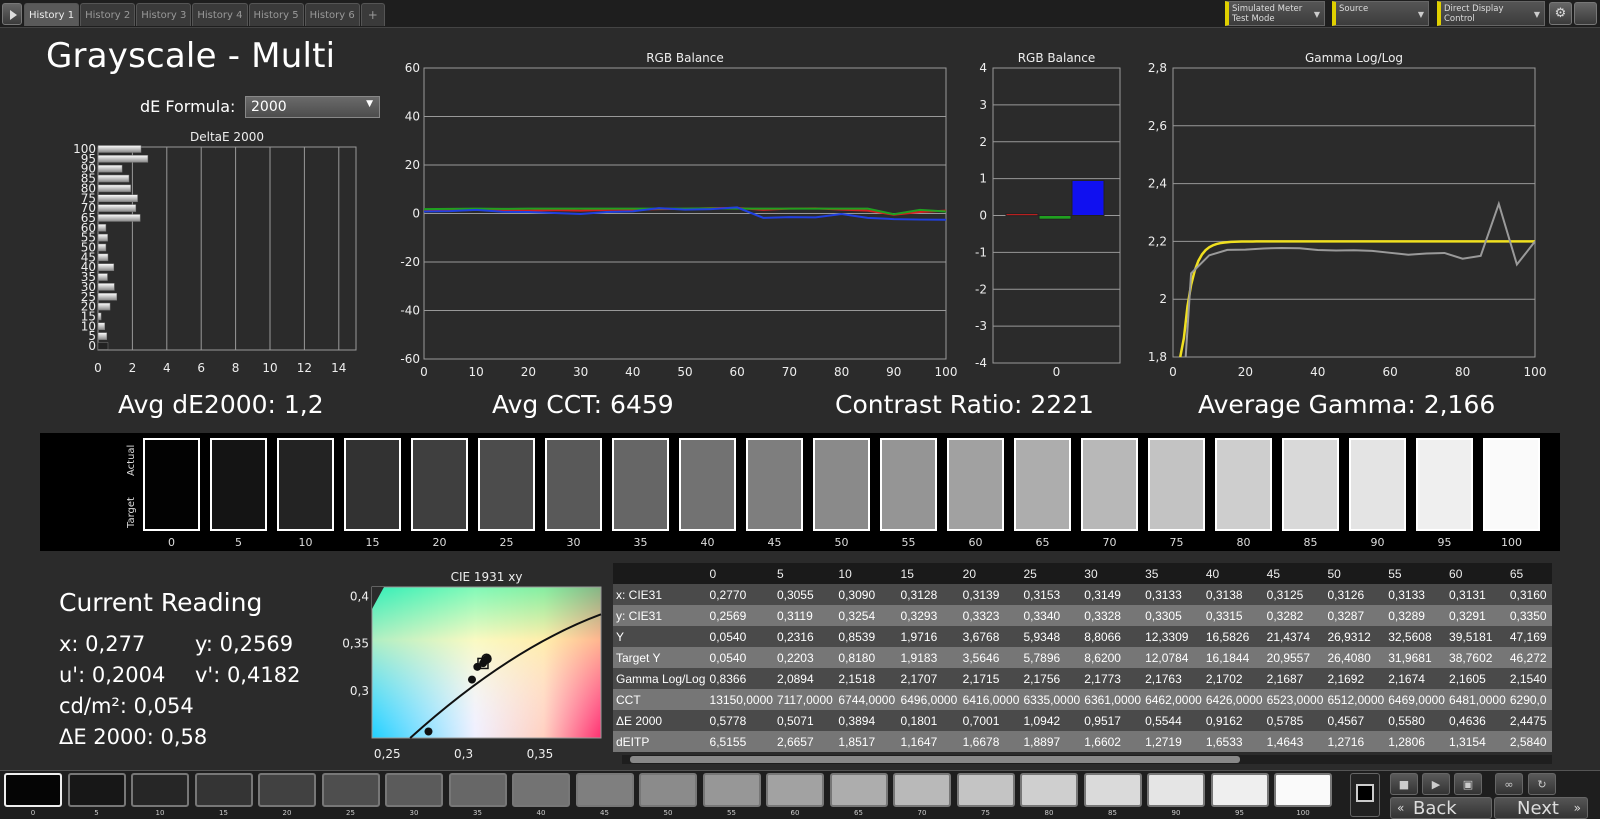 This screenshot has width=1600, height=819. What do you see at coordinates (1112, 813) in the screenshot?
I see `bottom-swatch-label: 85` at bounding box center [1112, 813].